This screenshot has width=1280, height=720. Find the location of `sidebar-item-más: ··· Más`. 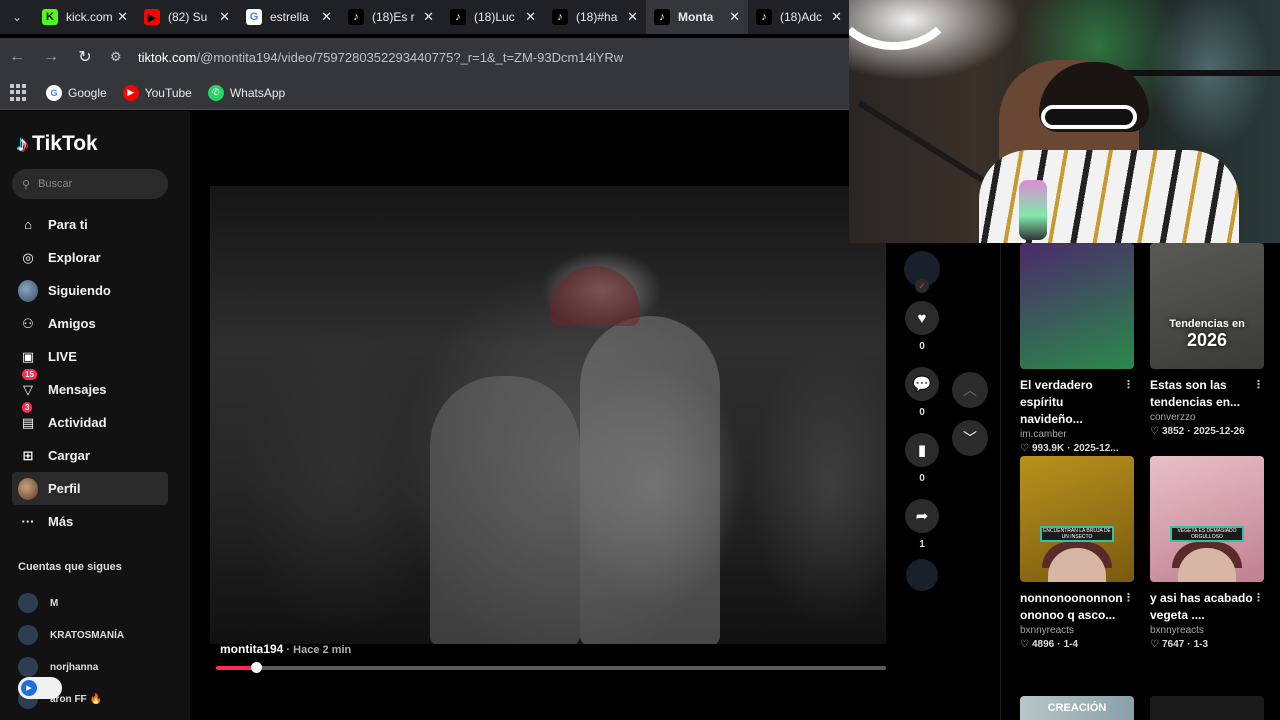

sidebar-item-más: ··· Más is located at coordinates (90, 521).